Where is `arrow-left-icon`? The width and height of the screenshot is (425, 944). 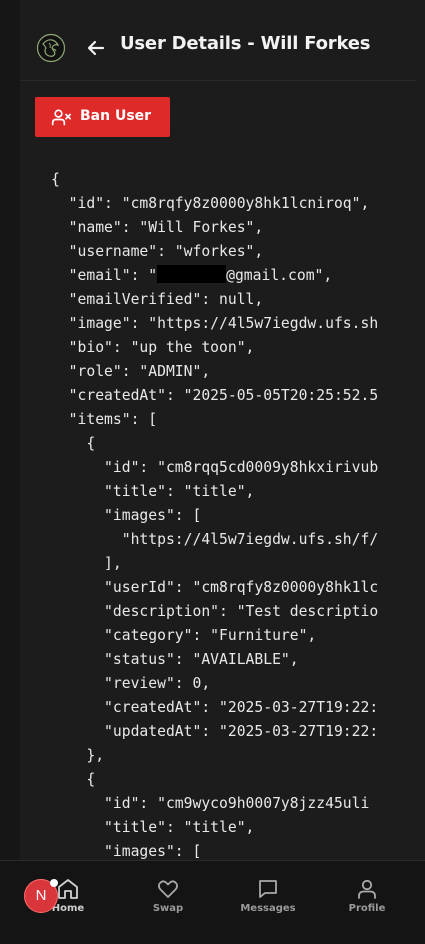 arrow-left-icon is located at coordinates (96, 48).